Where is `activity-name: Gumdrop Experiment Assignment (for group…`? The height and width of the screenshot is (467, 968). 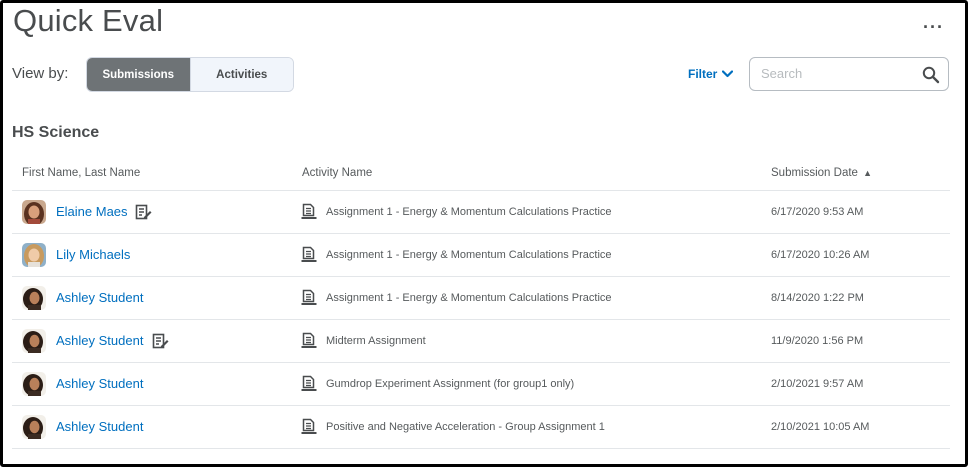
activity-name: Gumdrop Experiment Assignment (for group… is located at coordinates (450, 384).